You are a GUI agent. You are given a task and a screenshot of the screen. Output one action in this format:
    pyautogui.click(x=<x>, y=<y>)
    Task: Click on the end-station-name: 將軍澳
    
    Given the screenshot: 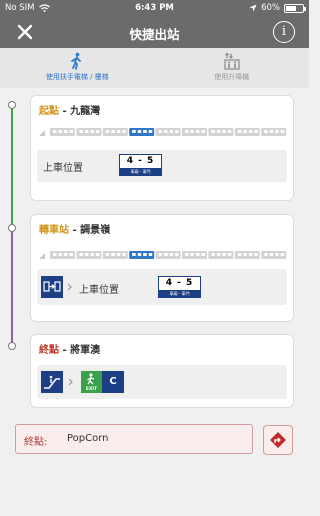 What is the action you would take?
    pyautogui.click(x=85, y=350)
    